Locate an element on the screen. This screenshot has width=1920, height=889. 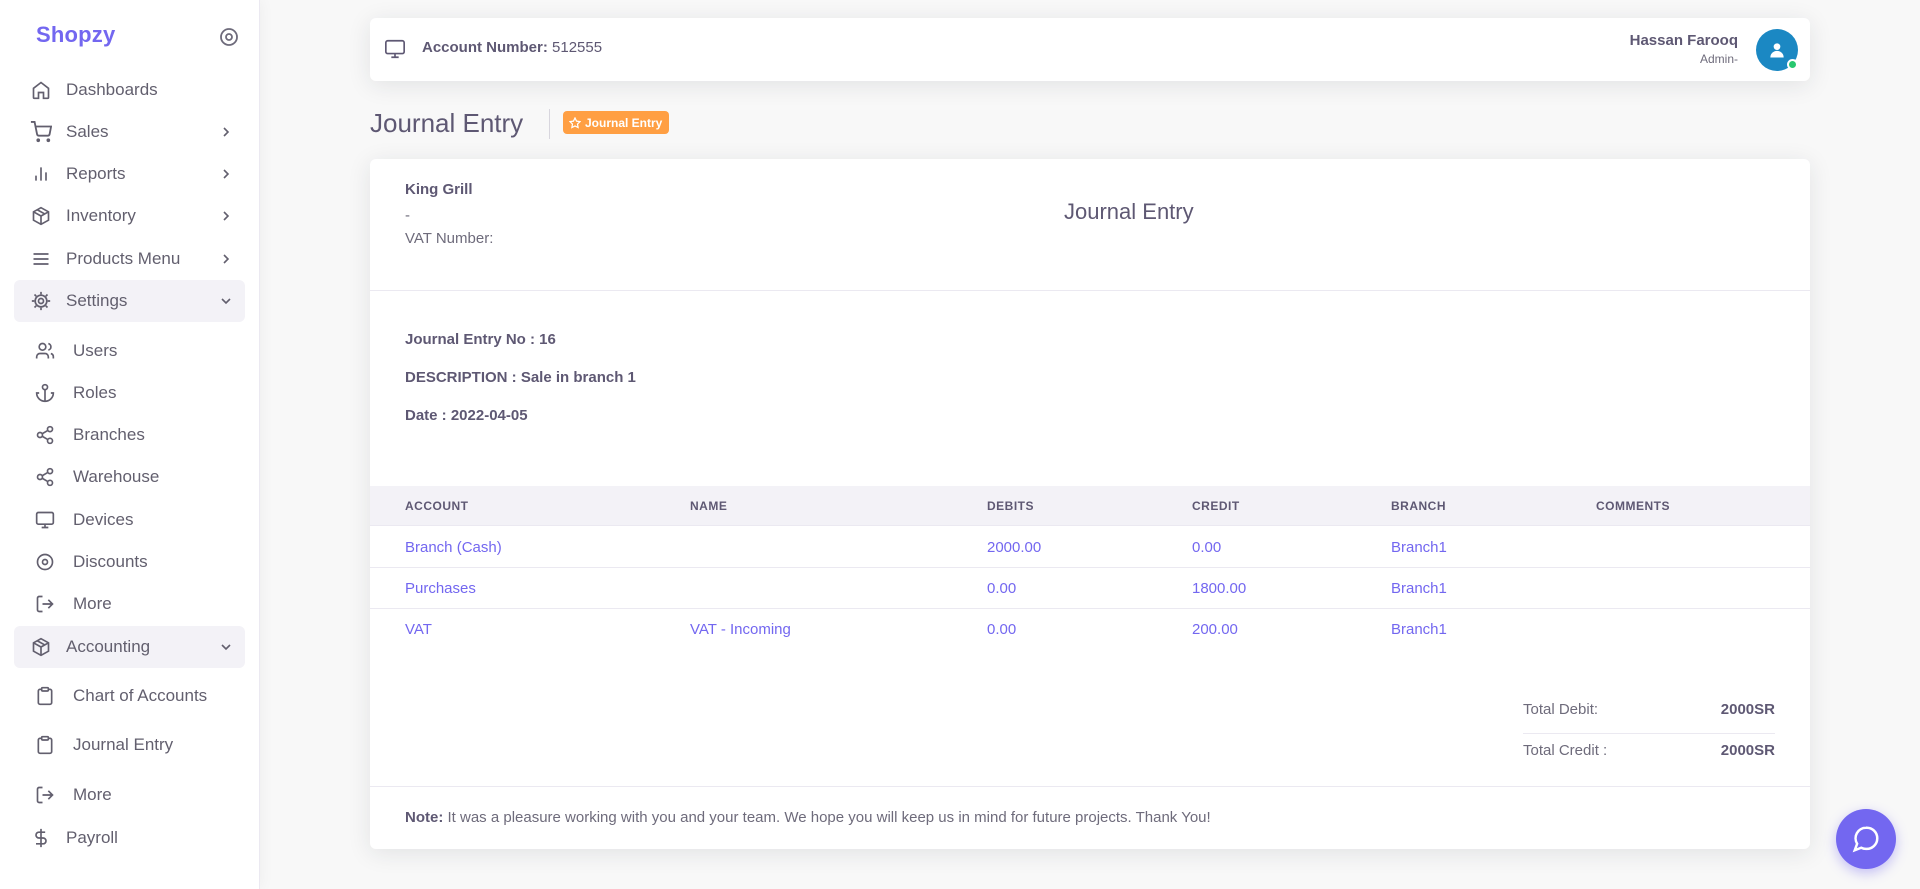
cell-debits: 2000.00 is located at coordinates (1014, 547).